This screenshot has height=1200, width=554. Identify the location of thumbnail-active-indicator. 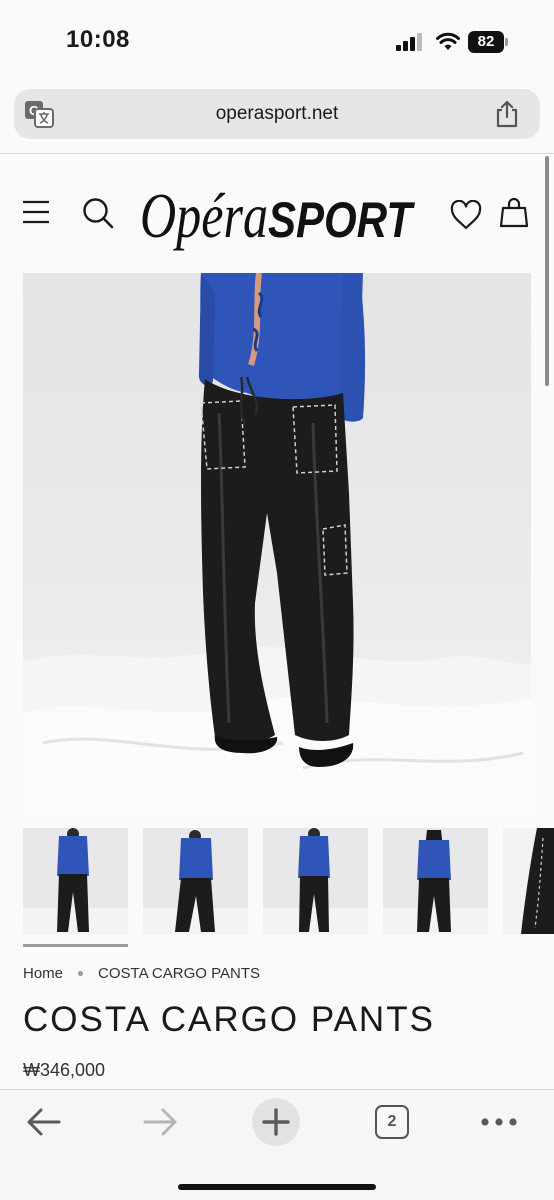
(75, 945).